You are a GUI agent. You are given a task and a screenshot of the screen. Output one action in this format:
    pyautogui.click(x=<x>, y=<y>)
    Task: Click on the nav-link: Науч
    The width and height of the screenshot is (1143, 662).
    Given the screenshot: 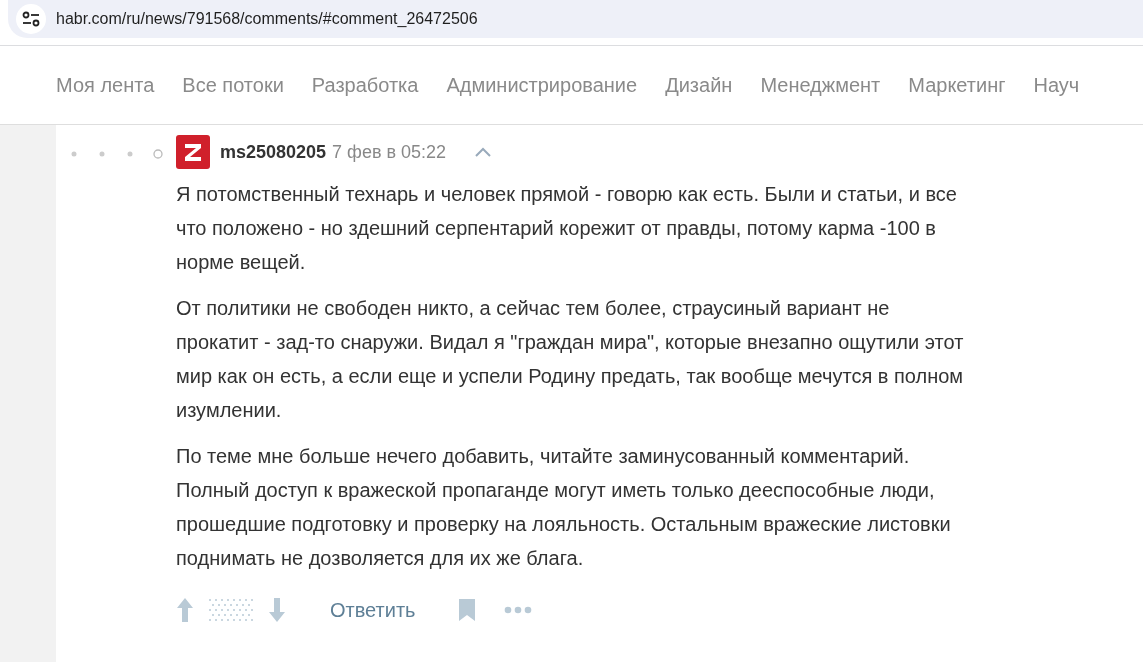 What is the action you would take?
    pyautogui.click(x=1056, y=85)
    